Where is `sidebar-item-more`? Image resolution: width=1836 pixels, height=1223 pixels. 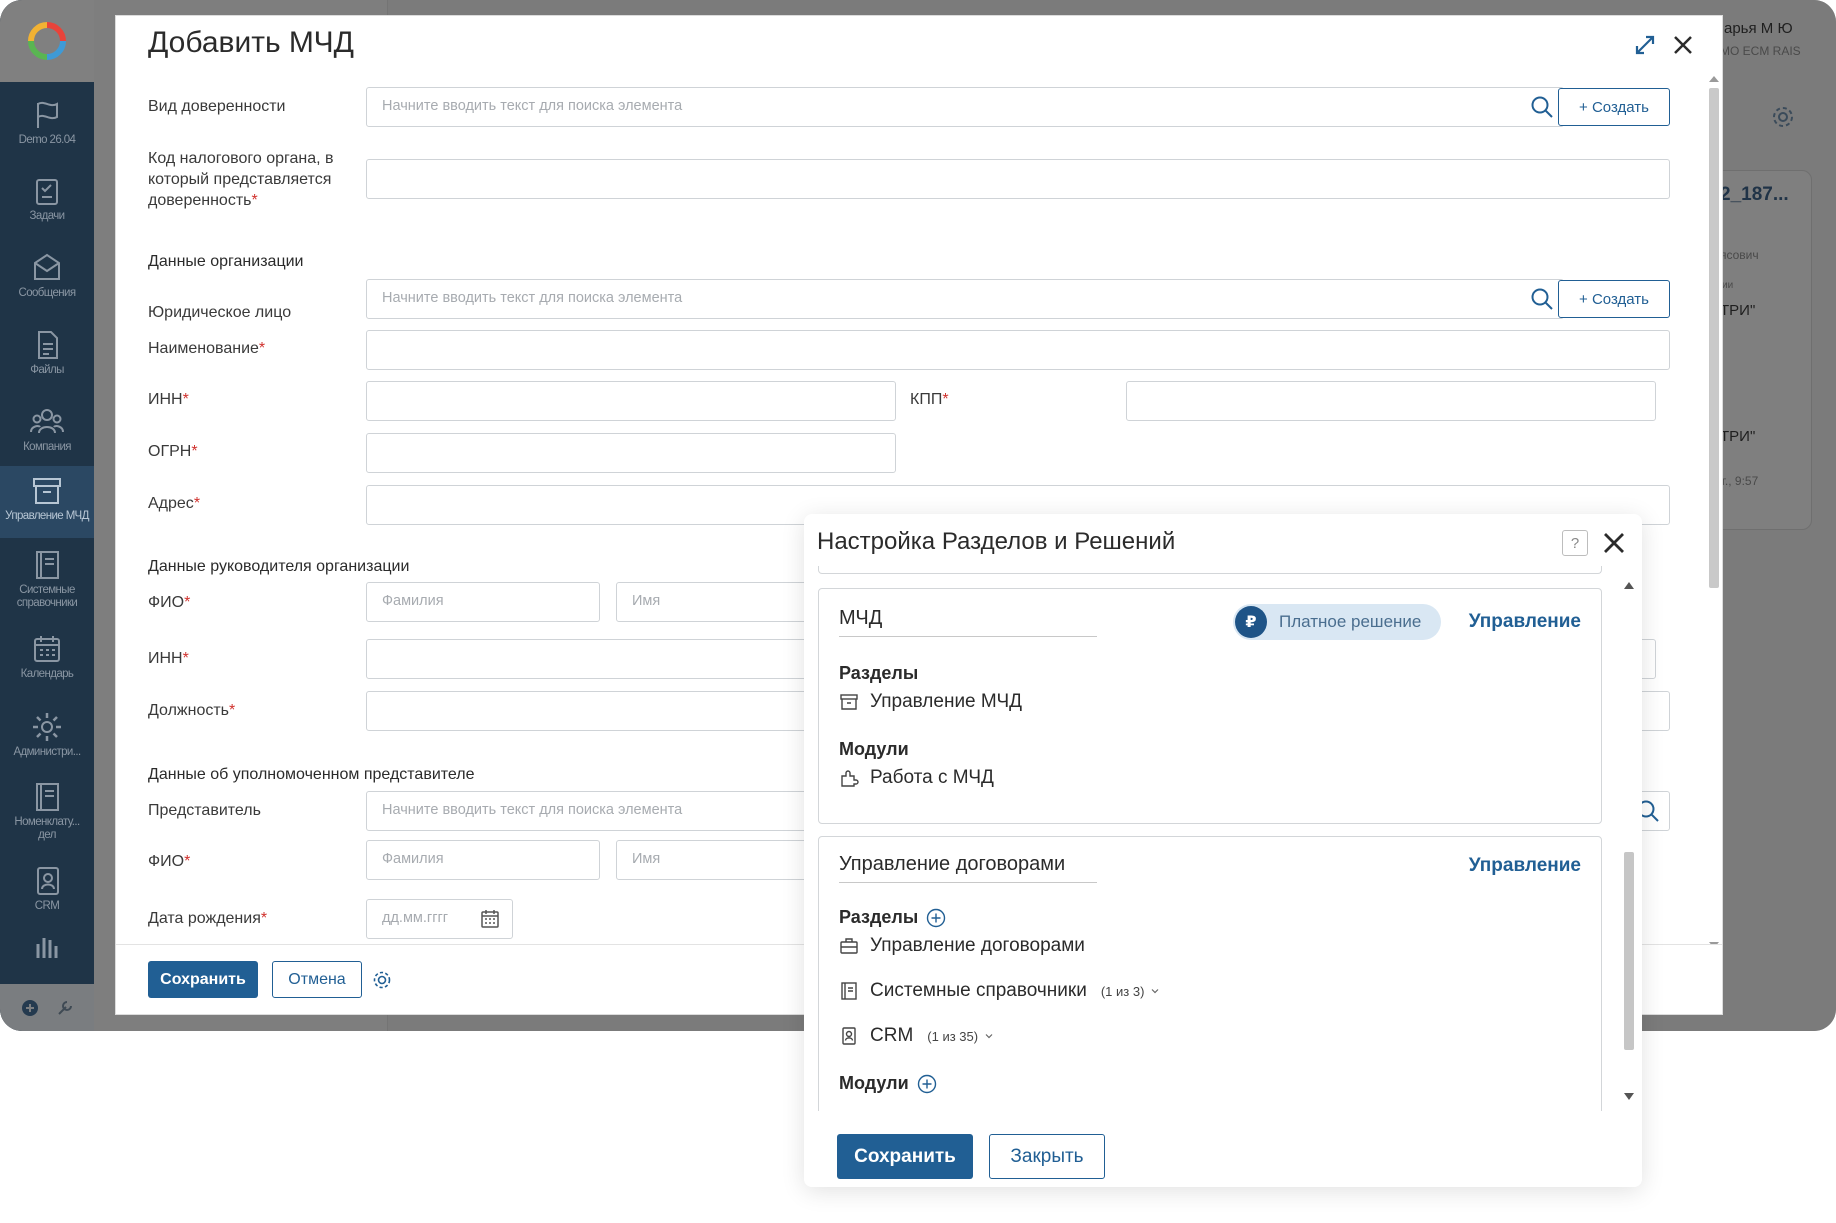
sidebar-item-more is located at coordinates (47, 947).